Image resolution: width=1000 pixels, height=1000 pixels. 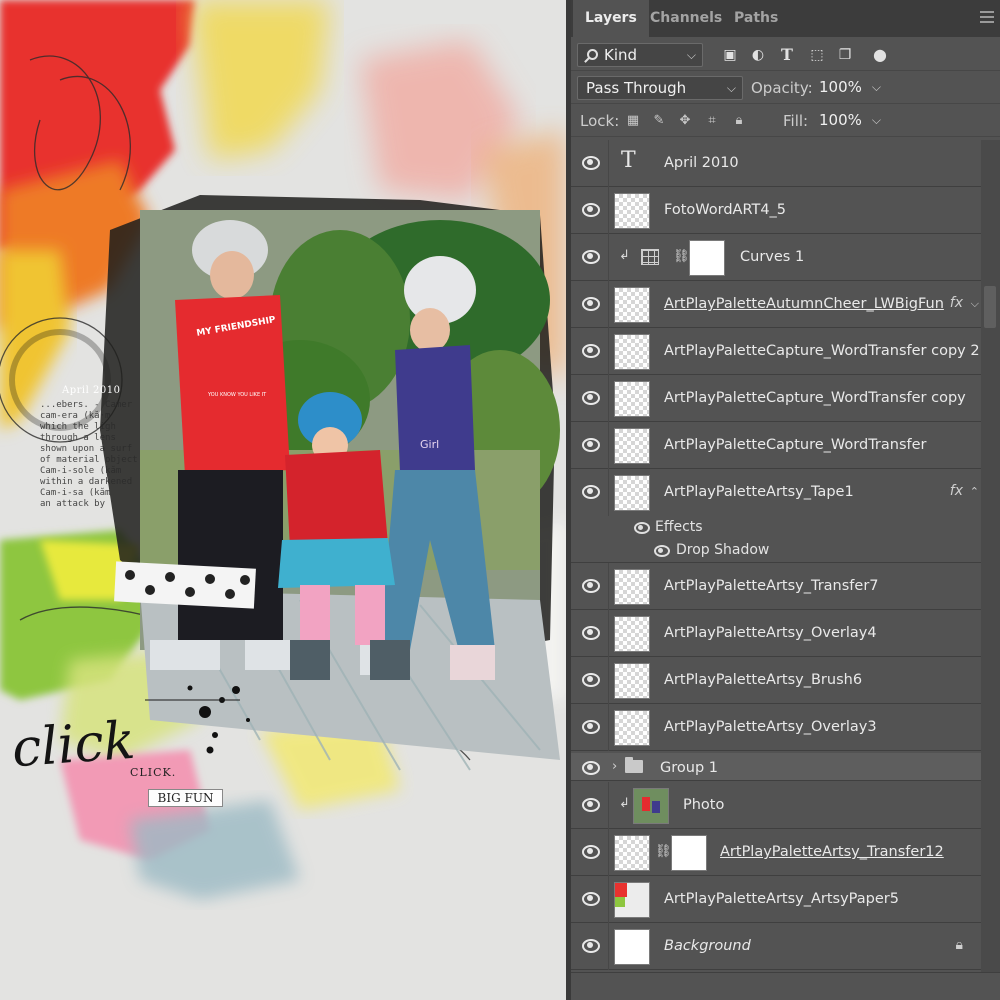 What do you see at coordinates (776, 805) in the screenshot?
I see `layer-row: ↲ Photo` at bounding box center [776, 805].